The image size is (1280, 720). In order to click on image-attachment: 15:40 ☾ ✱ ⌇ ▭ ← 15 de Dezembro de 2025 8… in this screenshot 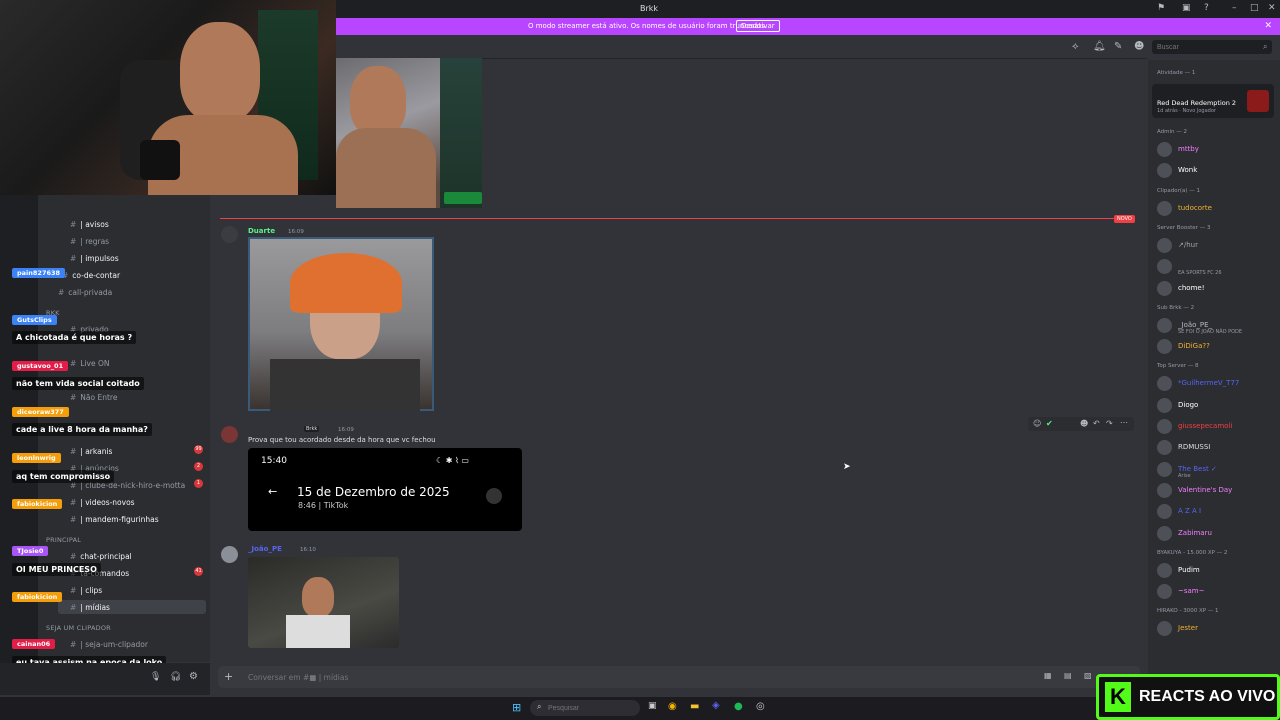, I will do `click(385, 489)`.